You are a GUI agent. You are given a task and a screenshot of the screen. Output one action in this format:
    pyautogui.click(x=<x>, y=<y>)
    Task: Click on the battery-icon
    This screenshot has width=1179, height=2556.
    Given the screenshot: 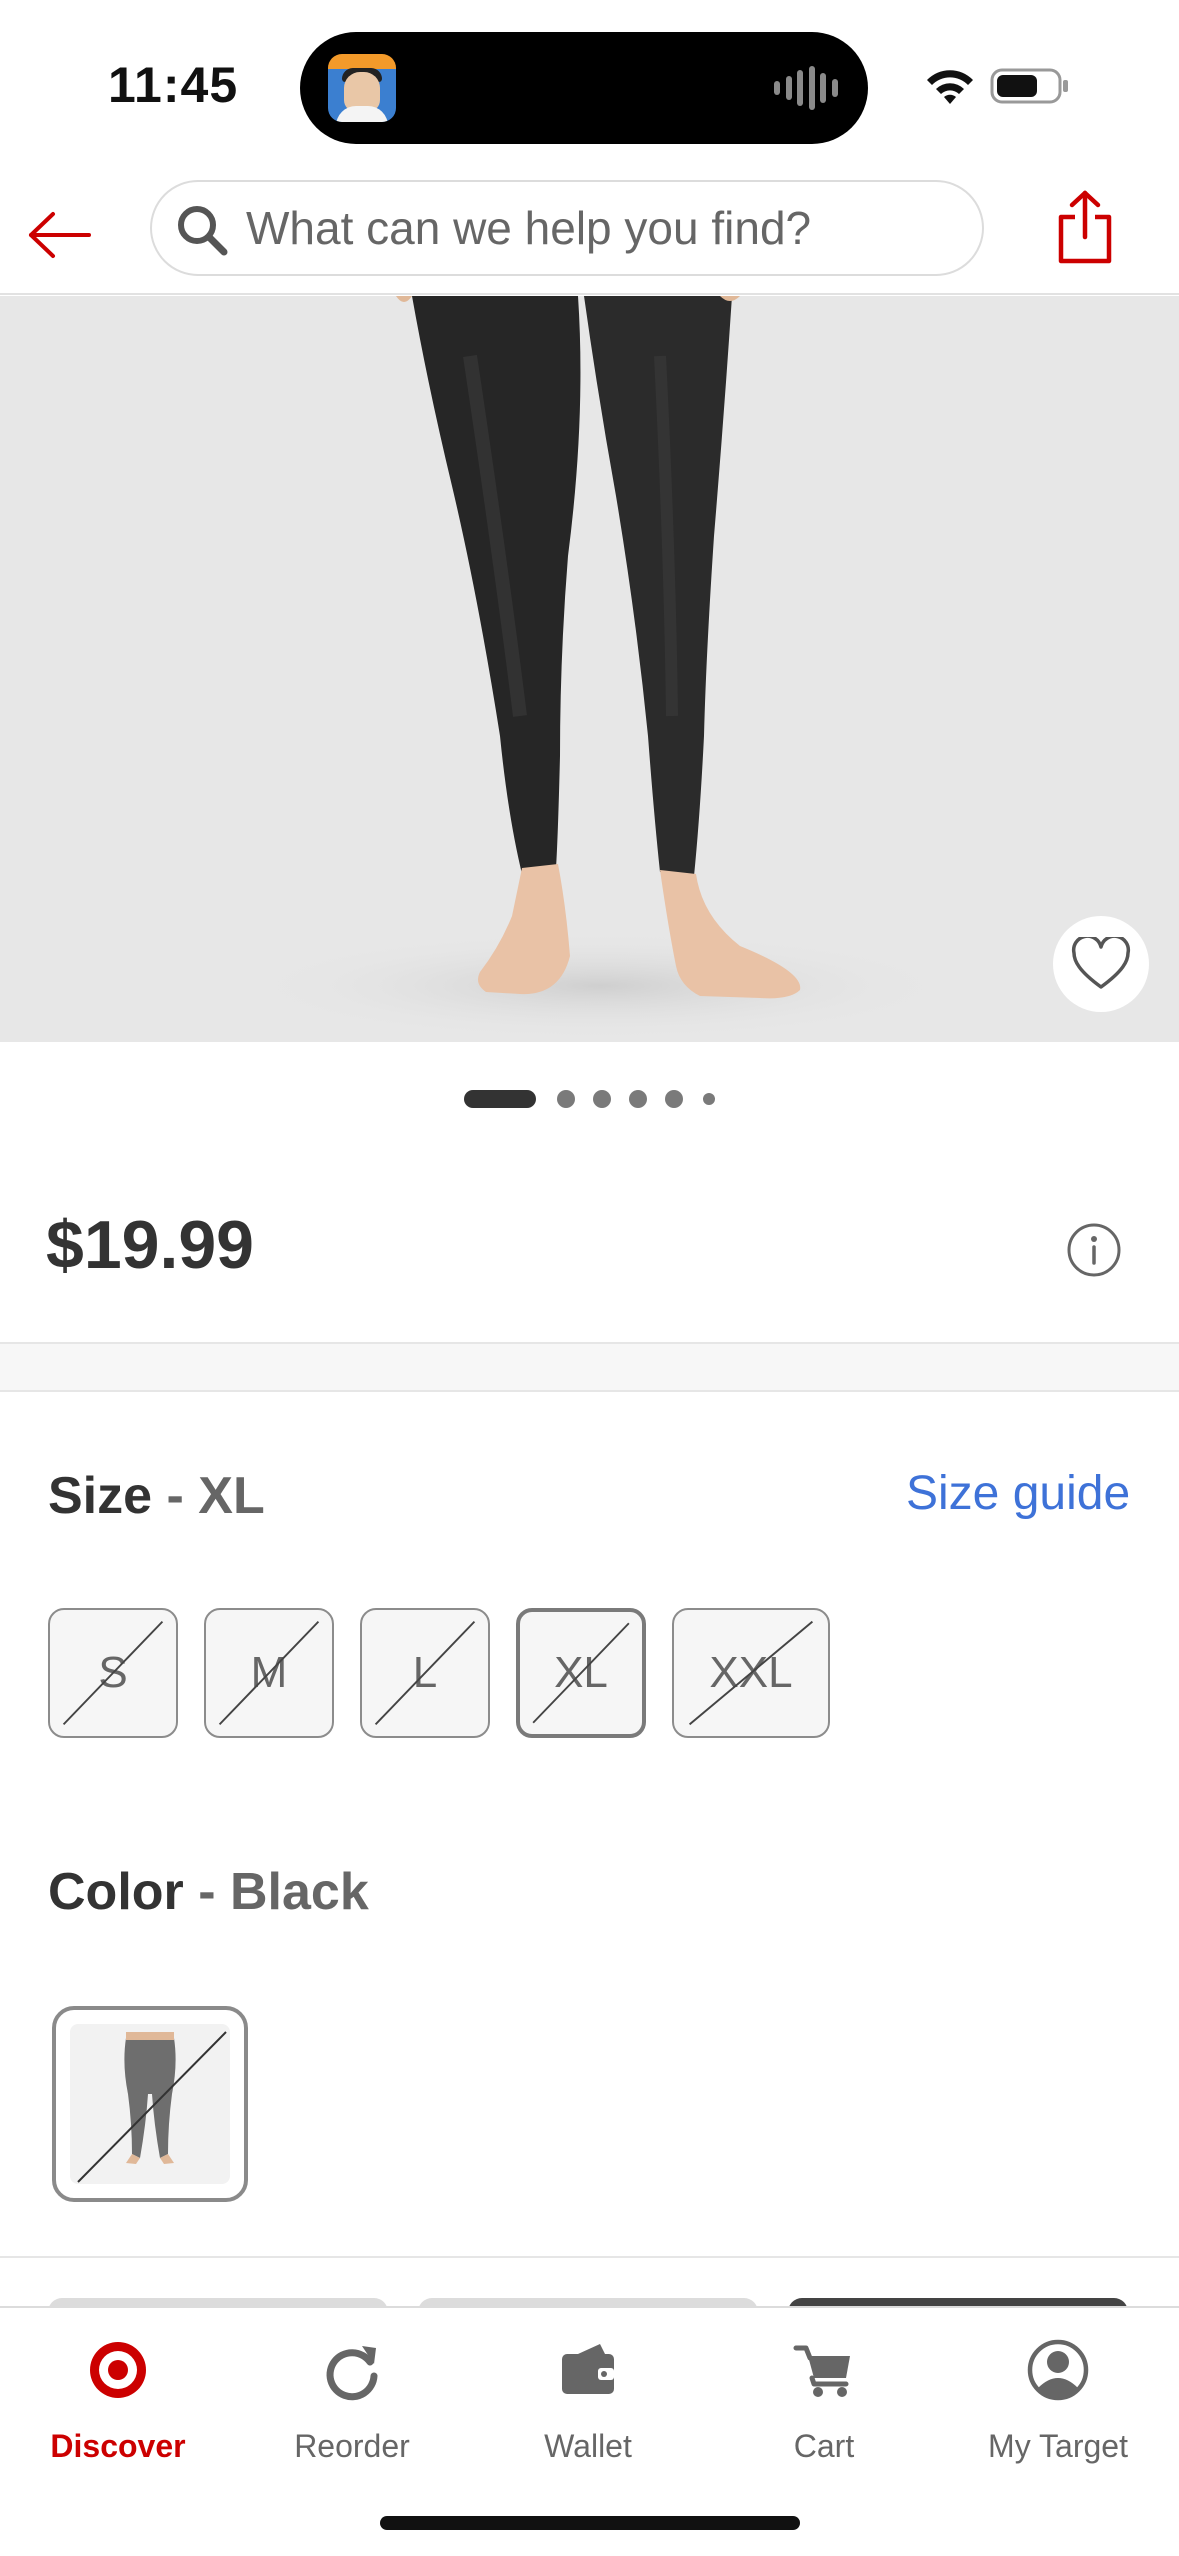 What is the action you would take?
    pyautogui.click(x=1029, y=86)
    